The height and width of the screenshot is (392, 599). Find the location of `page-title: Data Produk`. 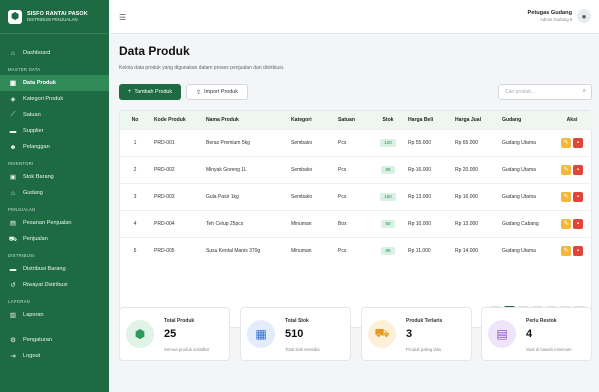

page-title: Data Produk is located at coordinates (154, 51).